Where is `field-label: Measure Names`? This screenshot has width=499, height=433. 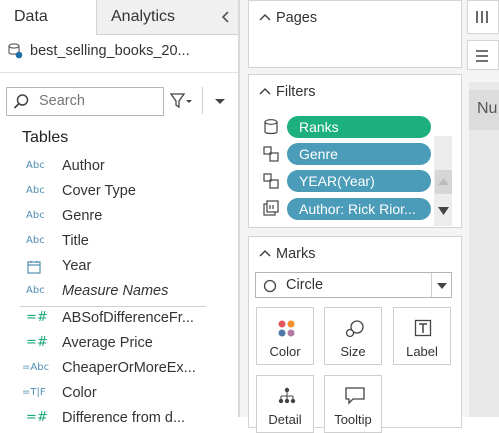
field-label: Measure Names is located at coordinates (115, 291).